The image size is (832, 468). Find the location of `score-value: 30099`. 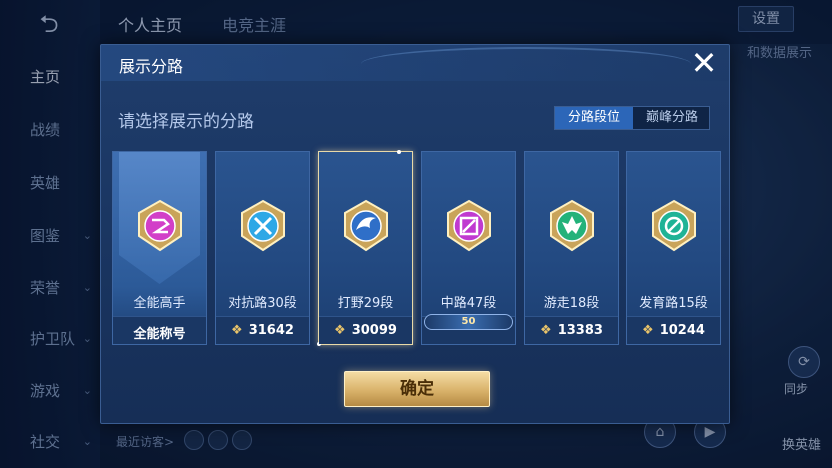

score-value: 30099 is located at coordinates (374, 330).